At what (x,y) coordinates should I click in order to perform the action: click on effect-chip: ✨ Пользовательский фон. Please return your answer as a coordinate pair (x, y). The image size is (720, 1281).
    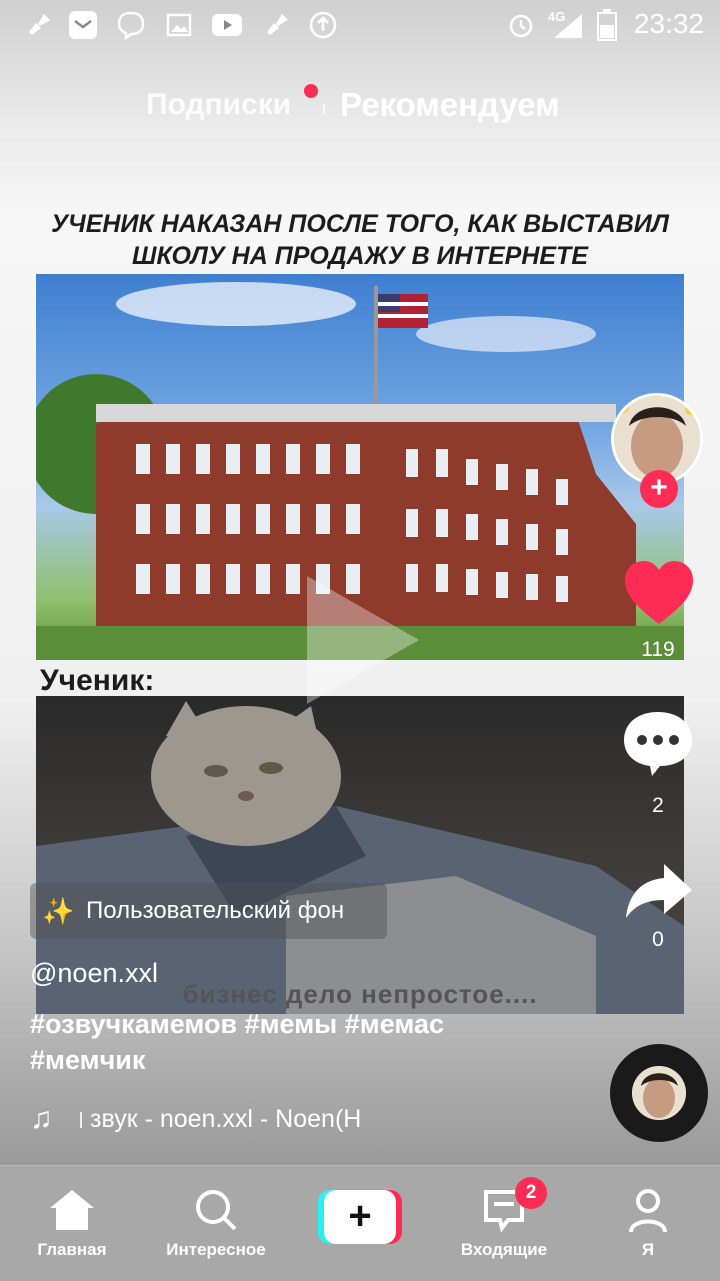
    Looking at the image, I should click on (208, 911).